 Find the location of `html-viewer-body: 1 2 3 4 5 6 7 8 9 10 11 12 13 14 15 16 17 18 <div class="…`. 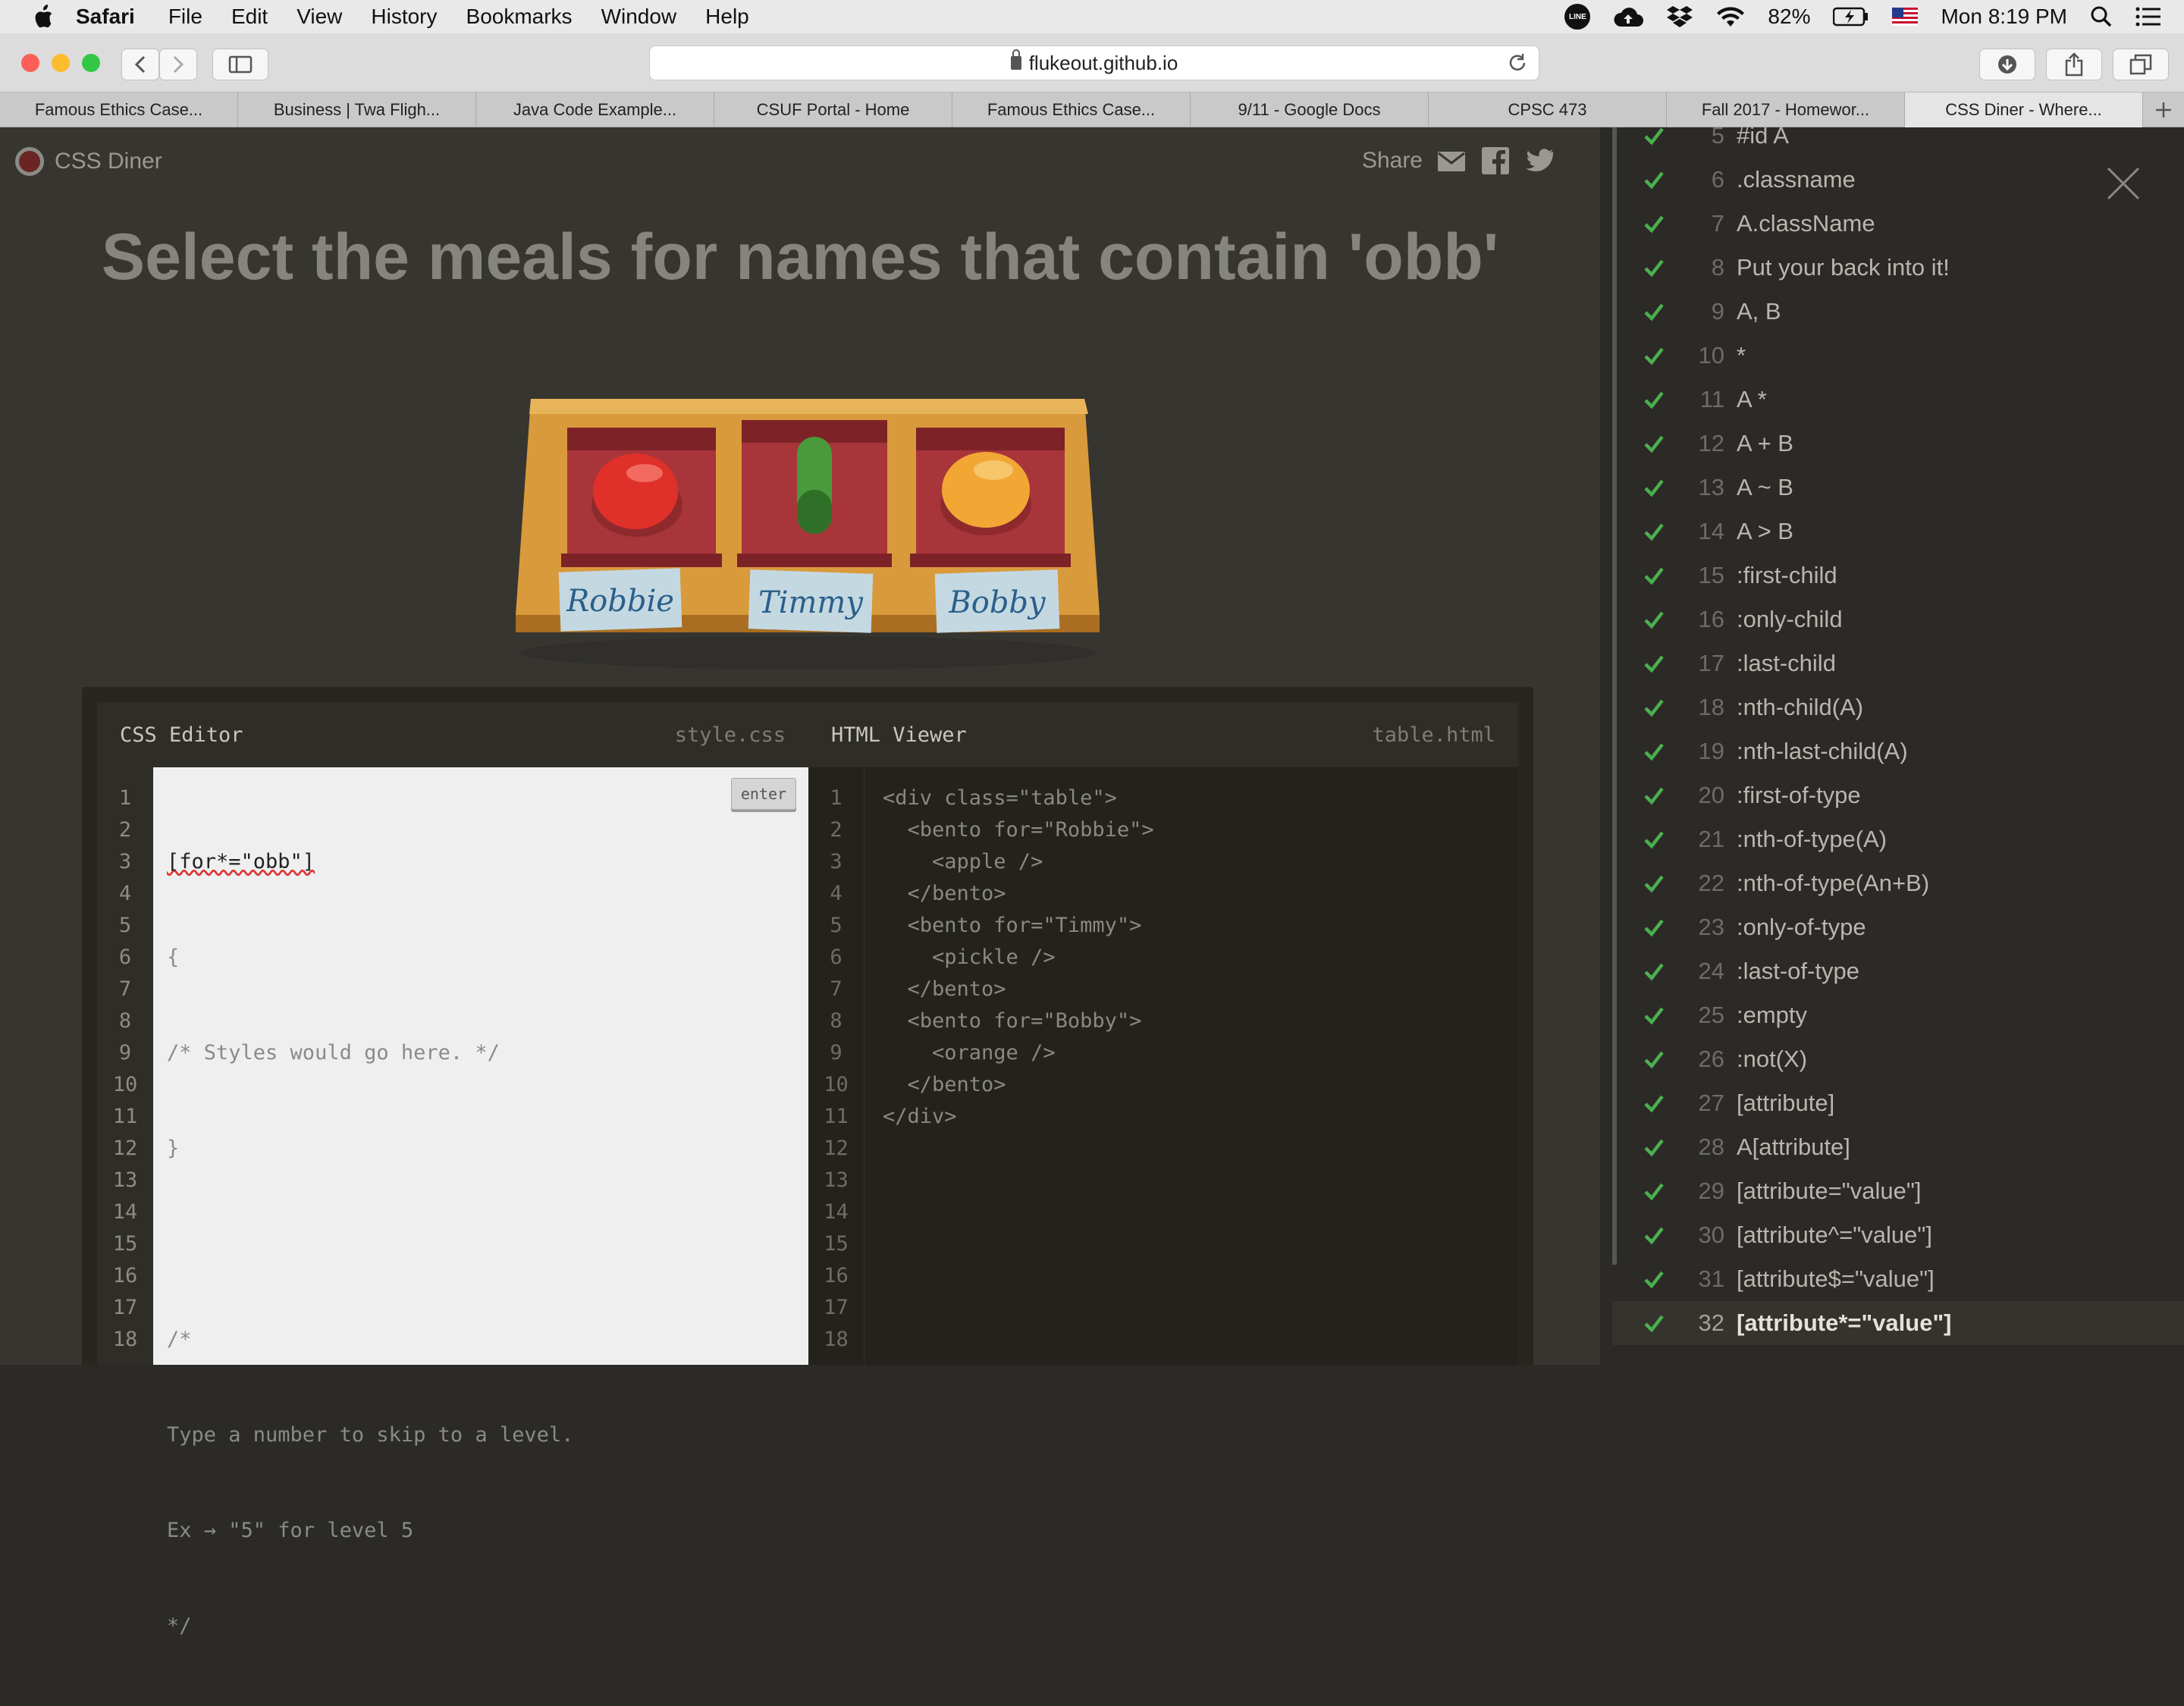

html-viewer-body: 1 2 3 4 5 6 7 8 9 10 11 12 13 14 15 16 17 18 <div class="… is located at coordinates (1163, 1066).